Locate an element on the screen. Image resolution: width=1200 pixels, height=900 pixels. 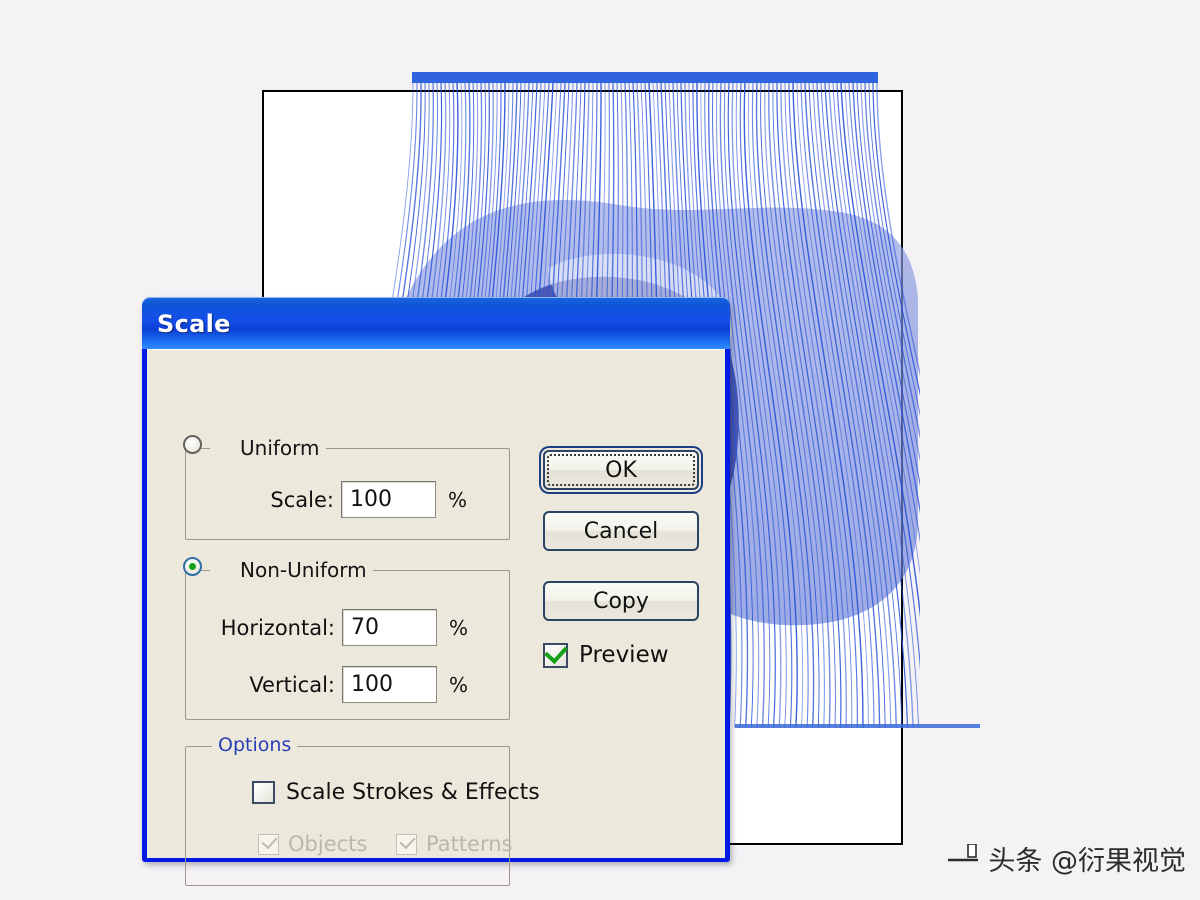
horizontal-input: 70 is located at coordinates (389, 627).